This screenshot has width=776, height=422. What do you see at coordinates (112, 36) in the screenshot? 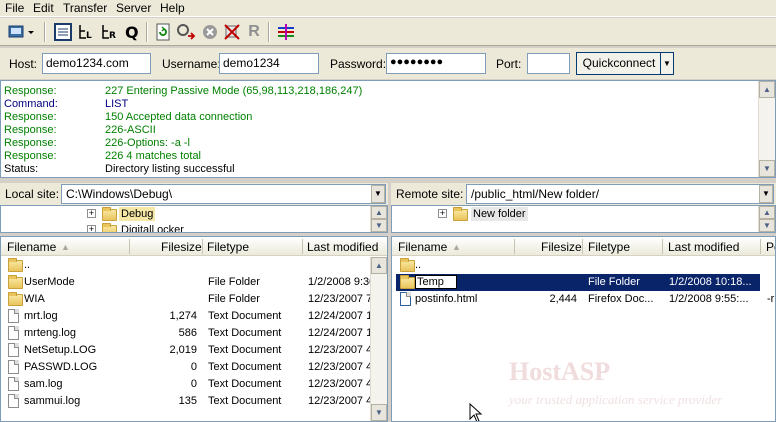
I see `svg-text: R` at bounding box center [112, 36].